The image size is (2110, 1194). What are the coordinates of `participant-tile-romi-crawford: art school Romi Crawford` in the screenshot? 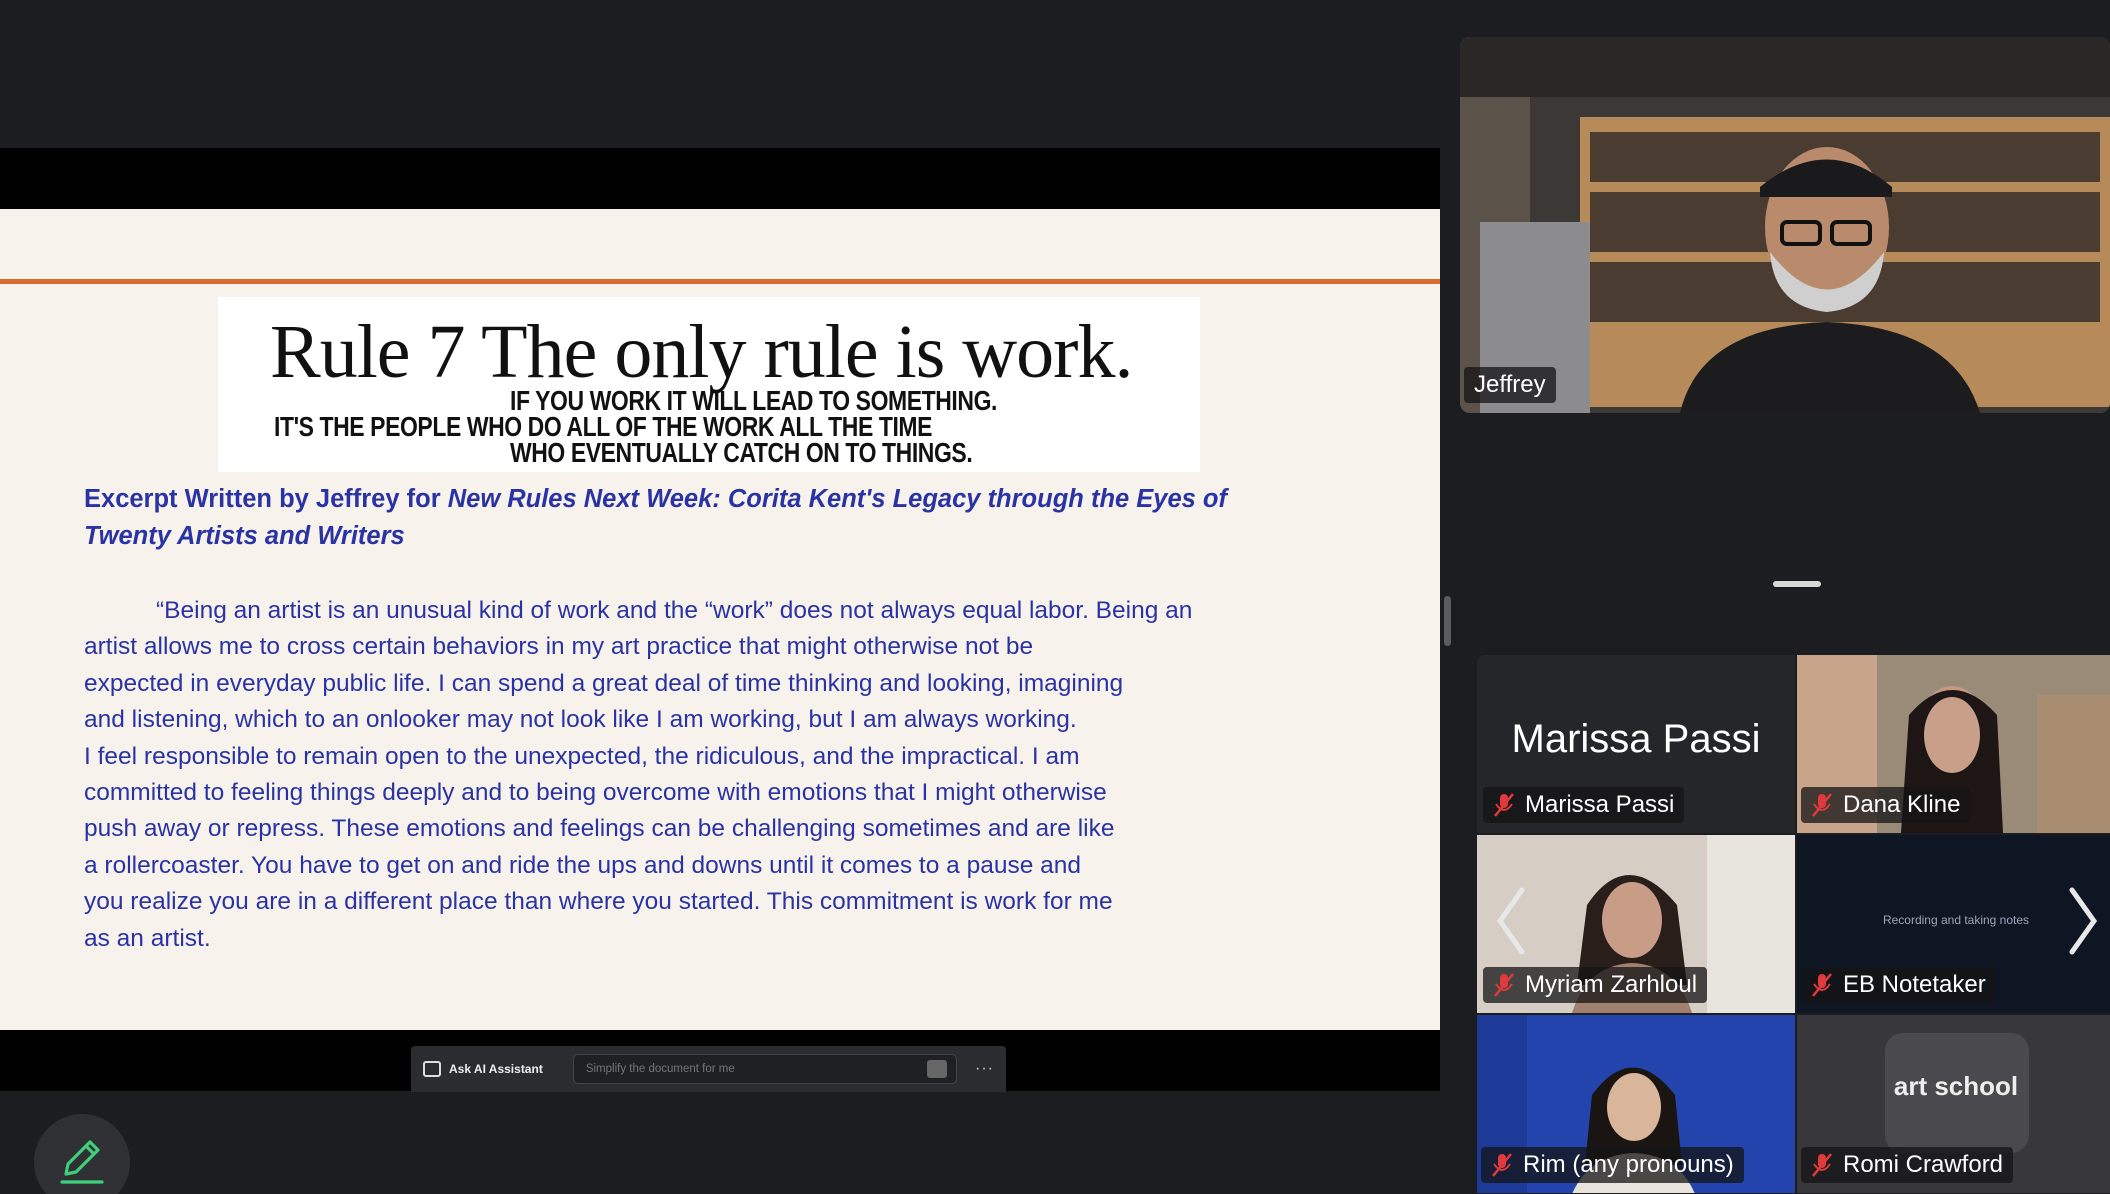 It's located at (1953, 1104).